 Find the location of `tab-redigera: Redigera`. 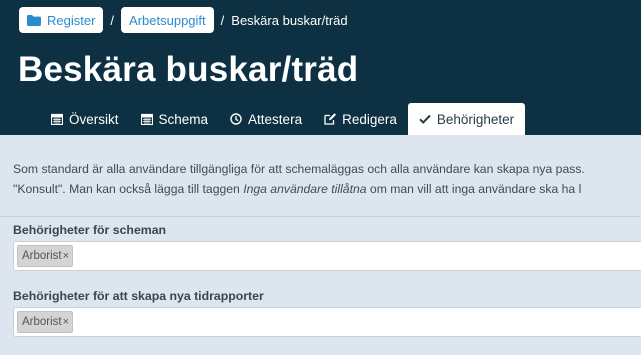

tab-redigera: Redigera is located at coordinates (360, 119).